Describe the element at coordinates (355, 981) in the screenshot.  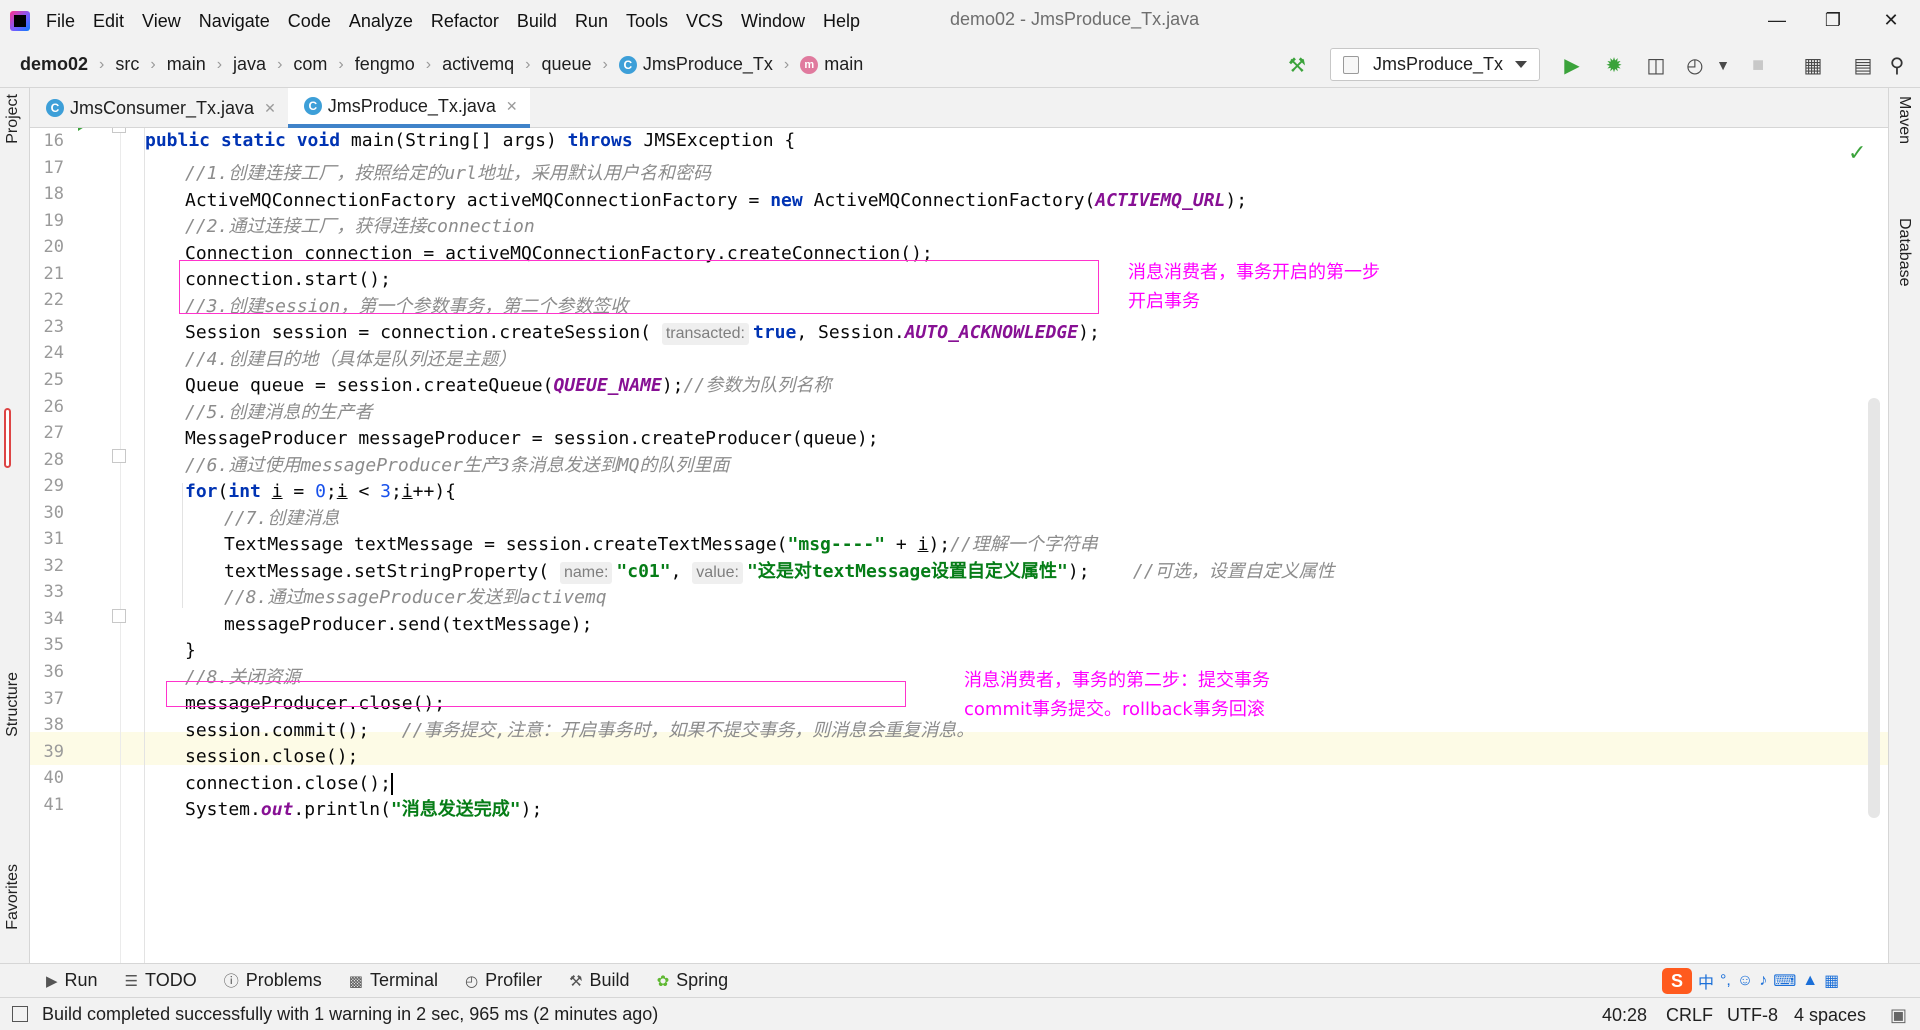
I see `terminal-icon: ▩` at that location.